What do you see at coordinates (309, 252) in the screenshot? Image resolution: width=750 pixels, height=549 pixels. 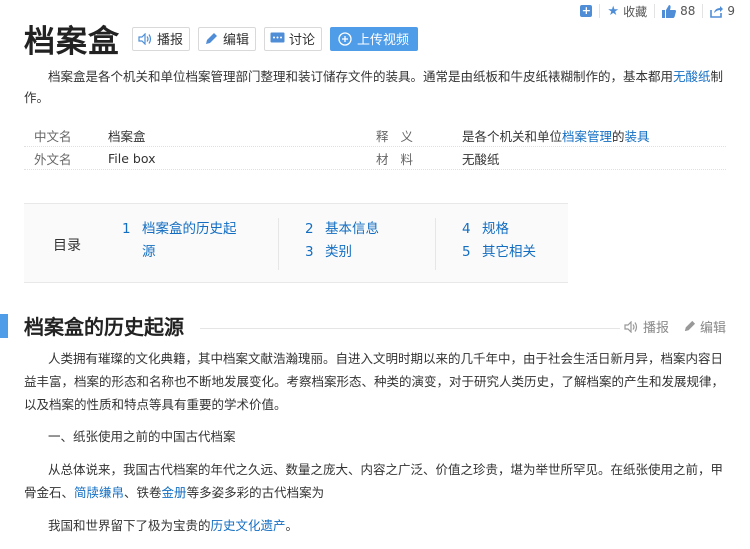 I see `toc-num: 3` at bounding box center [309, 252].